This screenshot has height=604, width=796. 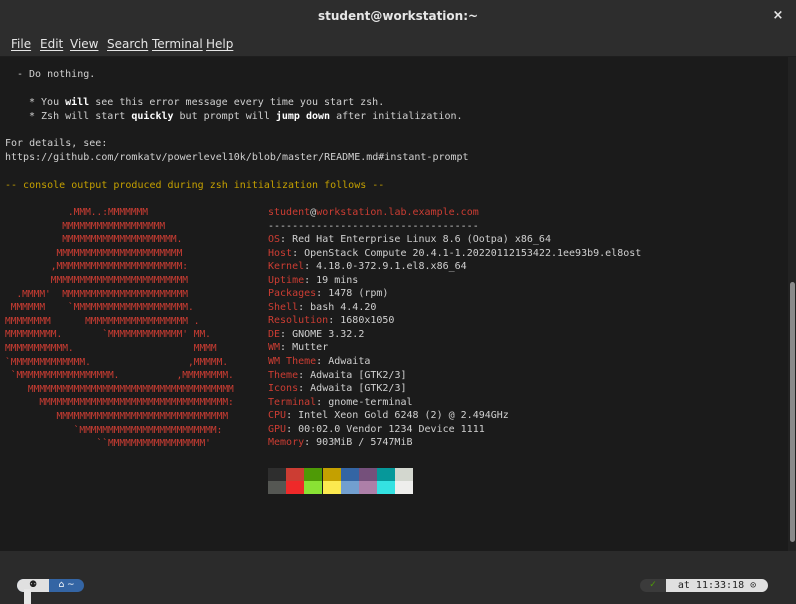 I want to click on sysinfo-row: Theme: Adwaita [GTK2/3], so click(x=337, y=376).